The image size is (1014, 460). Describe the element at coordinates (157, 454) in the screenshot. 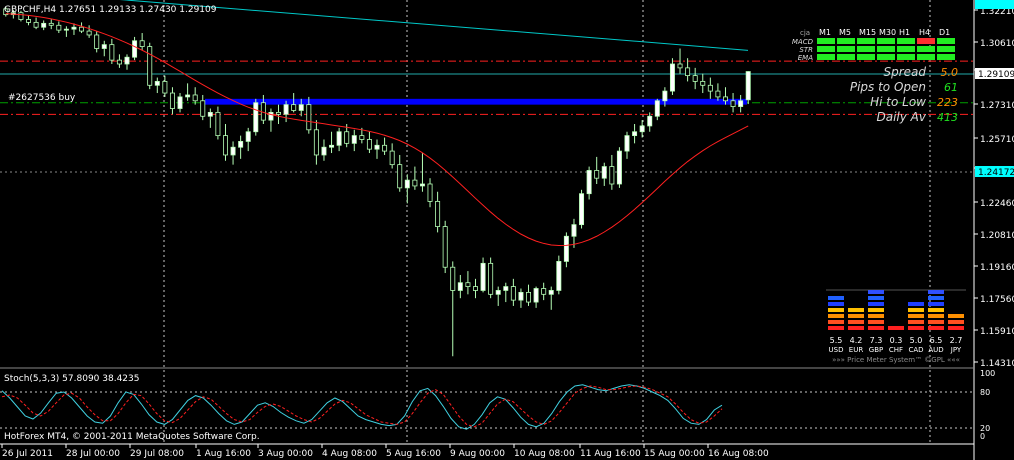

I see `x-tick-label: 29 Jul 08:00` at that location.